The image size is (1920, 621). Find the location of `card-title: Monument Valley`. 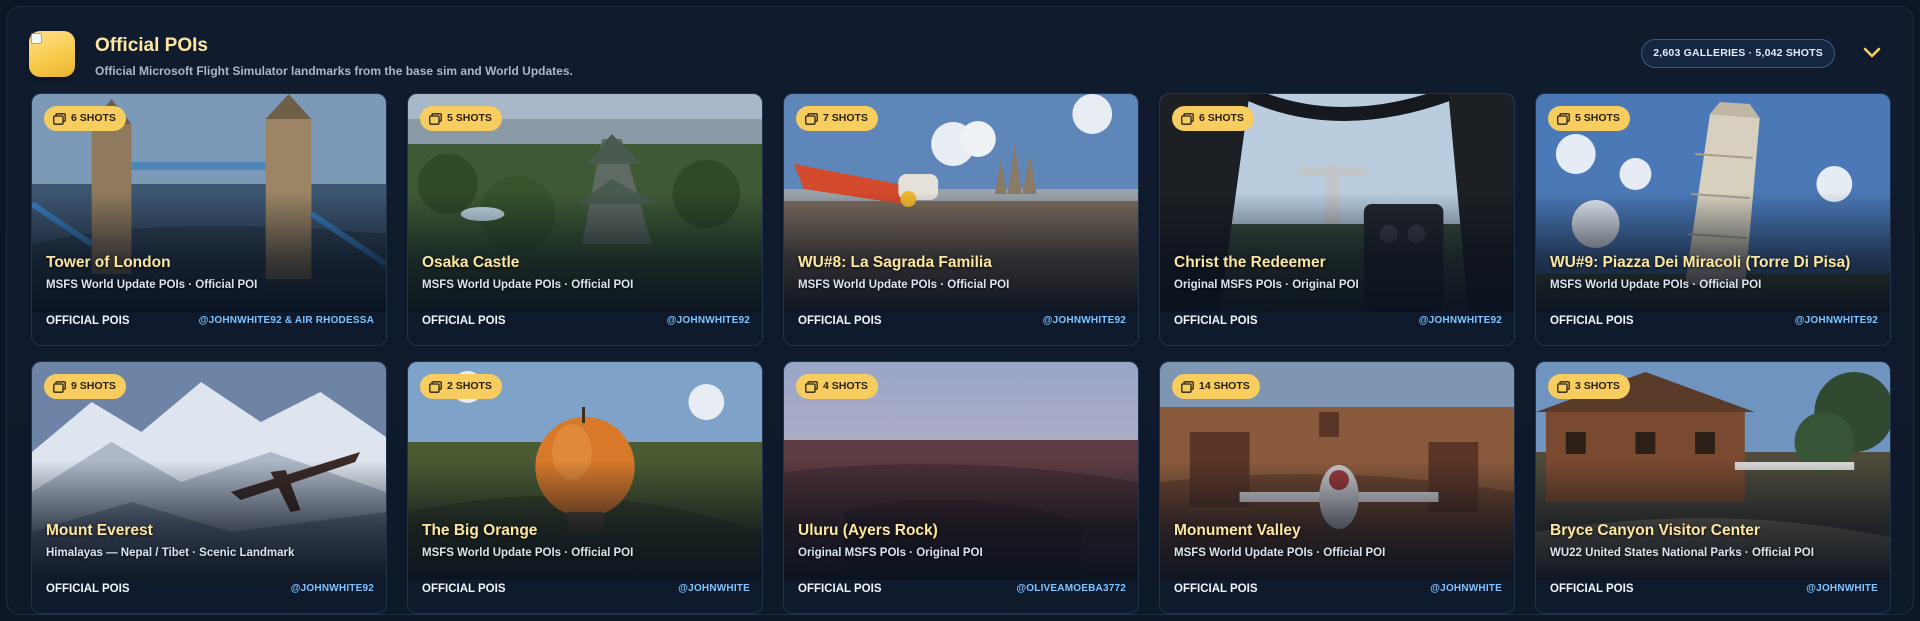

card-title: Monument Valley is located at coordinates (1340, 531).